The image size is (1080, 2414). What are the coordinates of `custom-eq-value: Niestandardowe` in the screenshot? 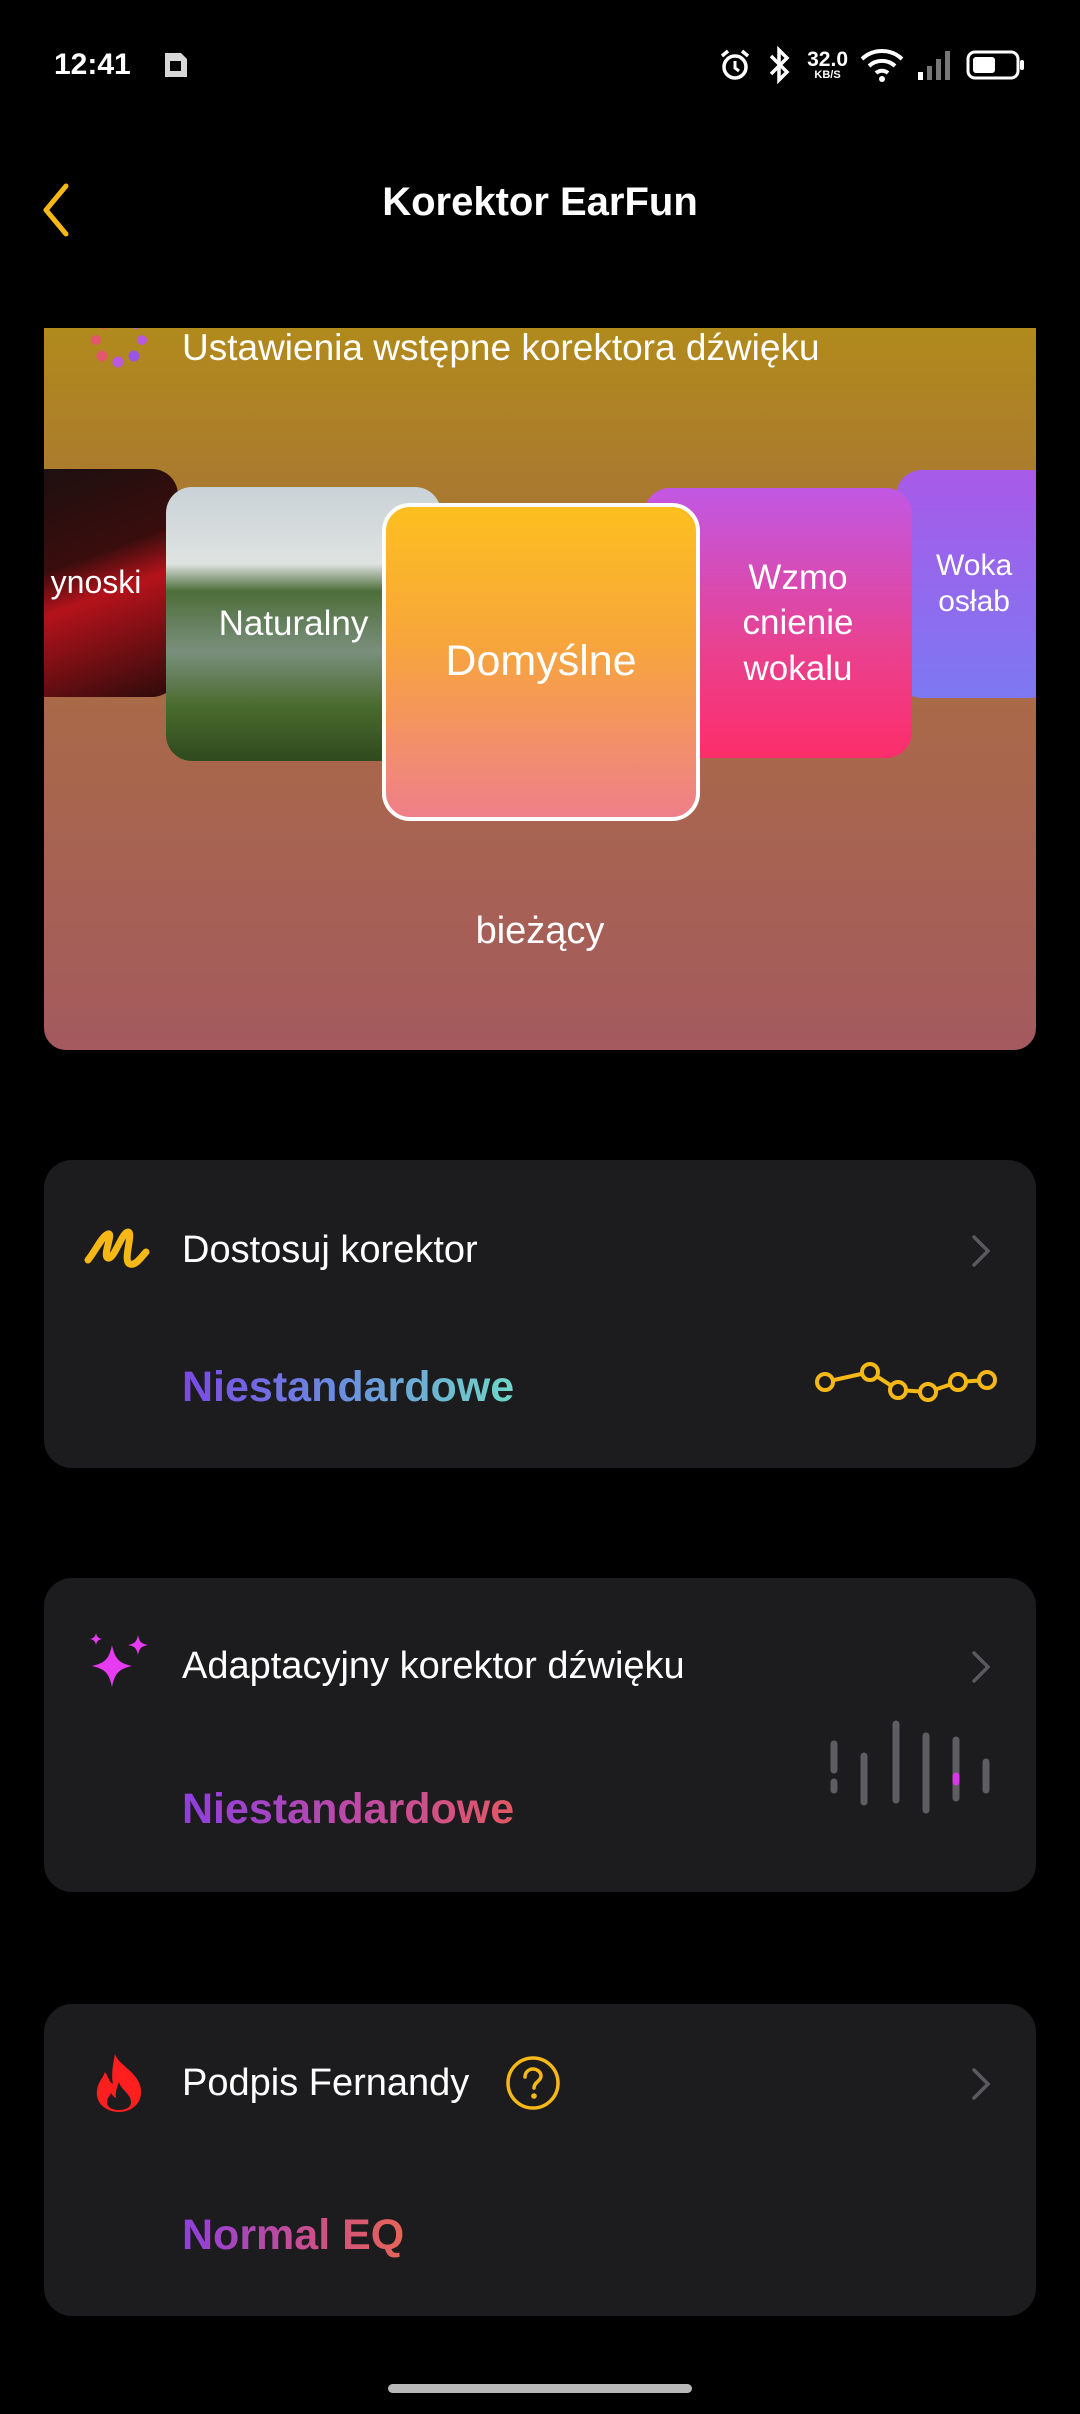 It's located at (348, 1387).